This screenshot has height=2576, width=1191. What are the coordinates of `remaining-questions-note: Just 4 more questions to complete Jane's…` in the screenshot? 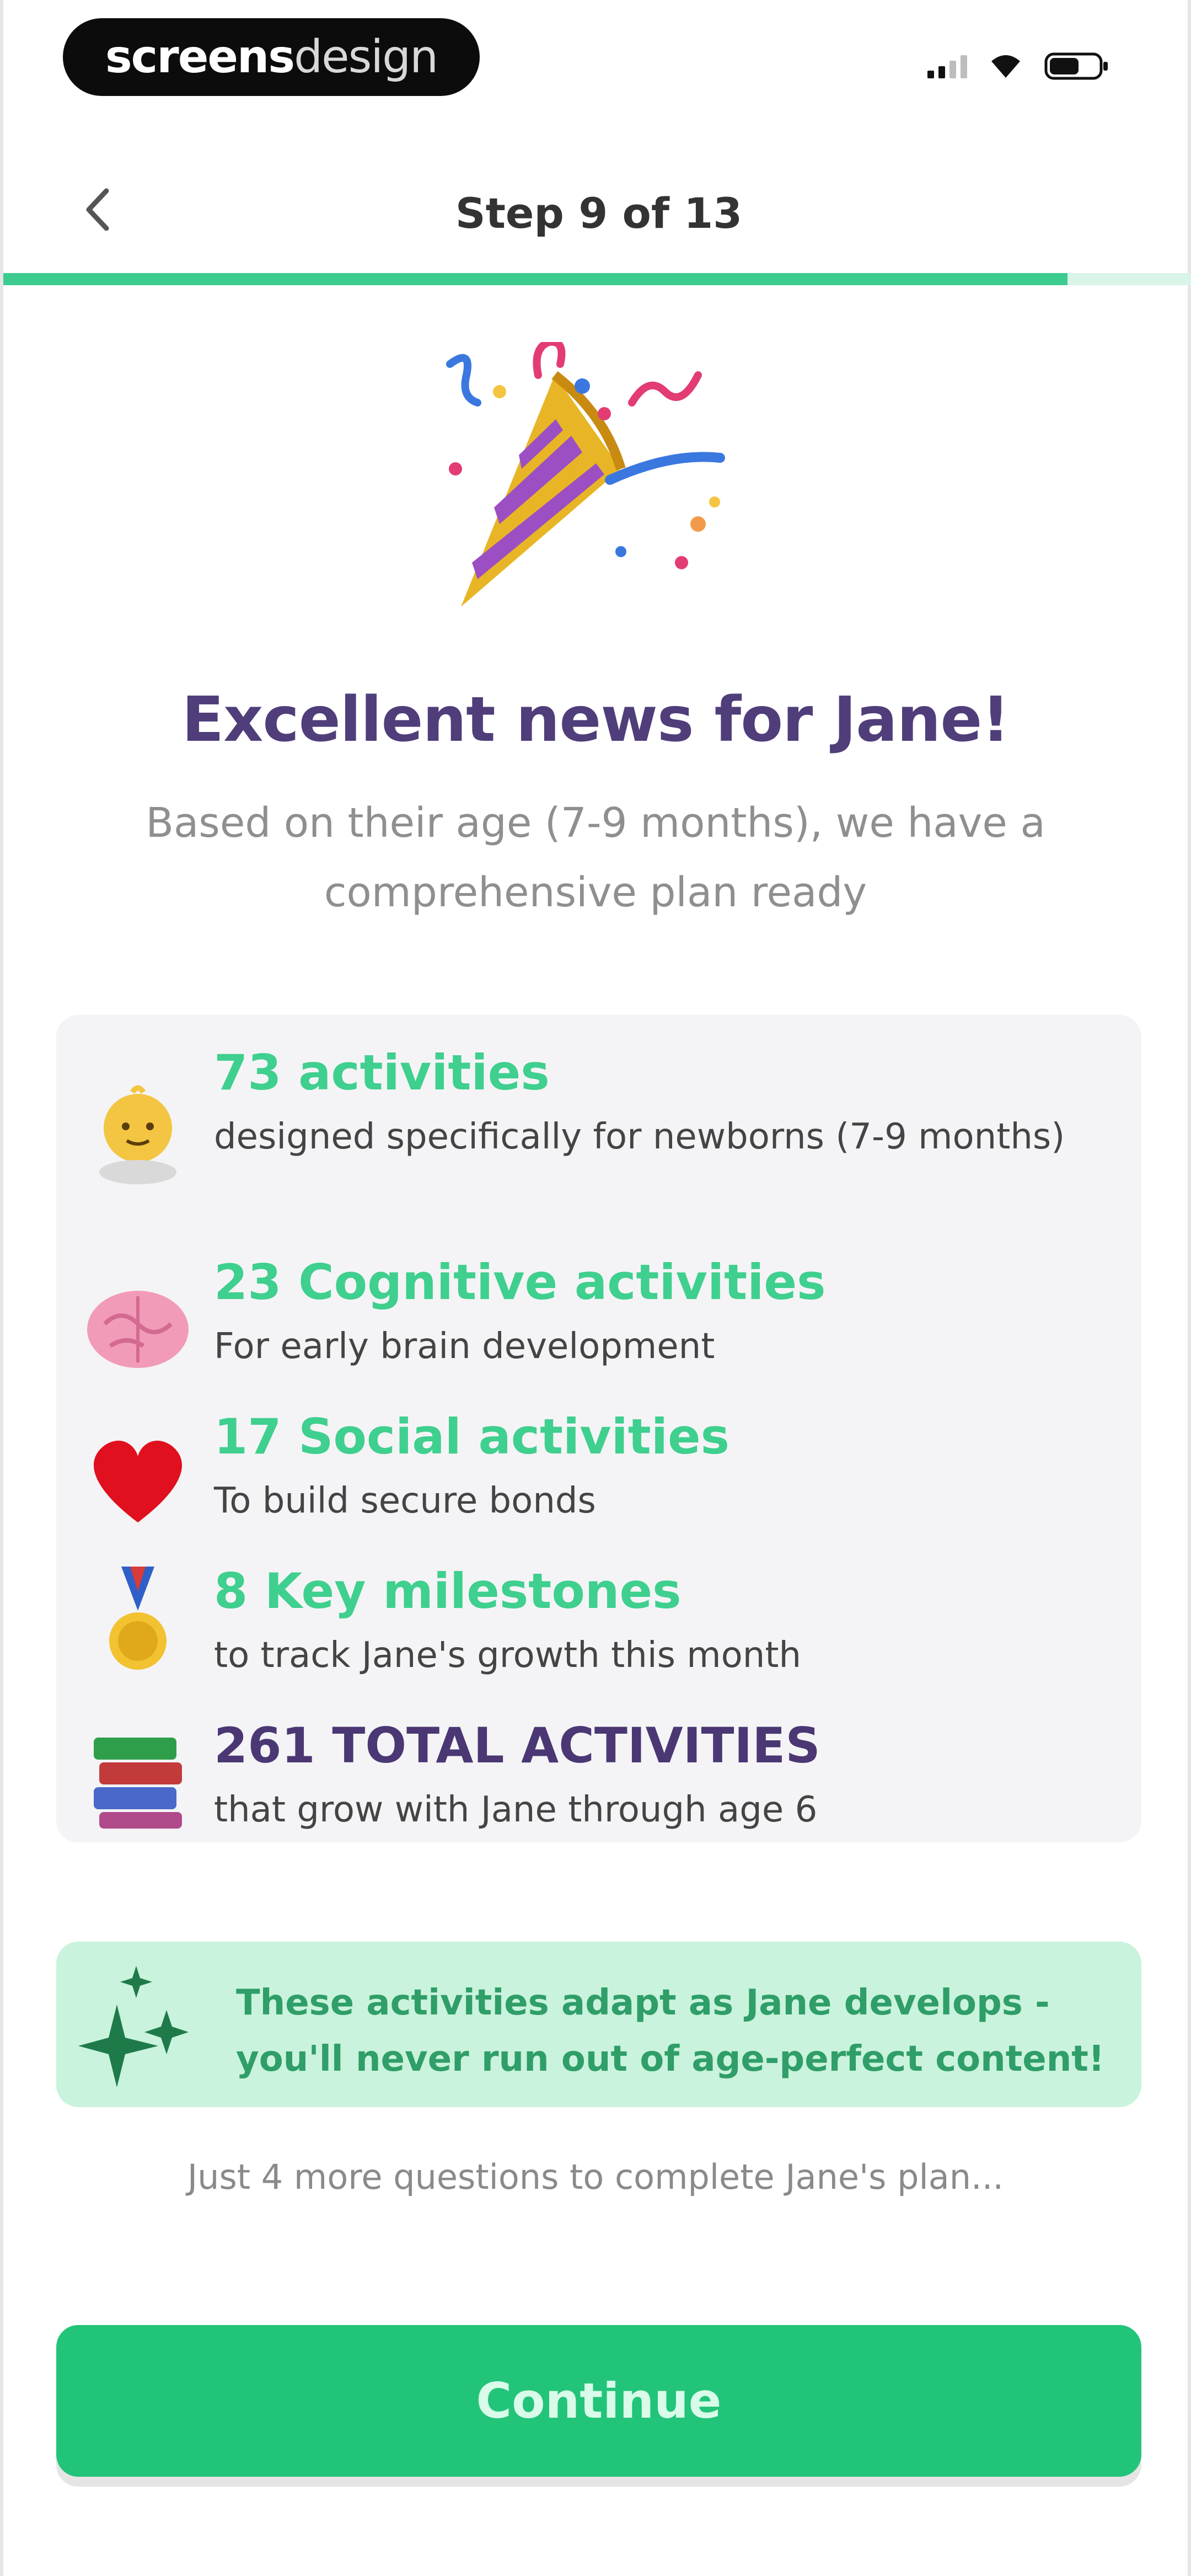 It's located at (595, 2177).